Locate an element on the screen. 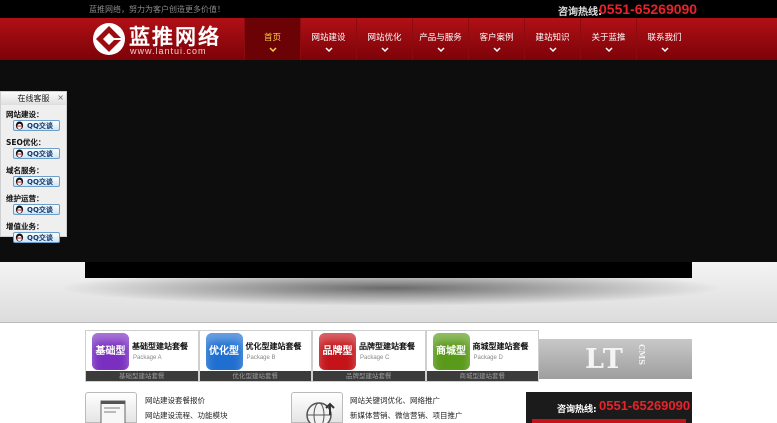 Image resolution: width=777 pixels, height=423 pixels. package-title: 商城型建站套餐 is located at coordinates (500, 346).